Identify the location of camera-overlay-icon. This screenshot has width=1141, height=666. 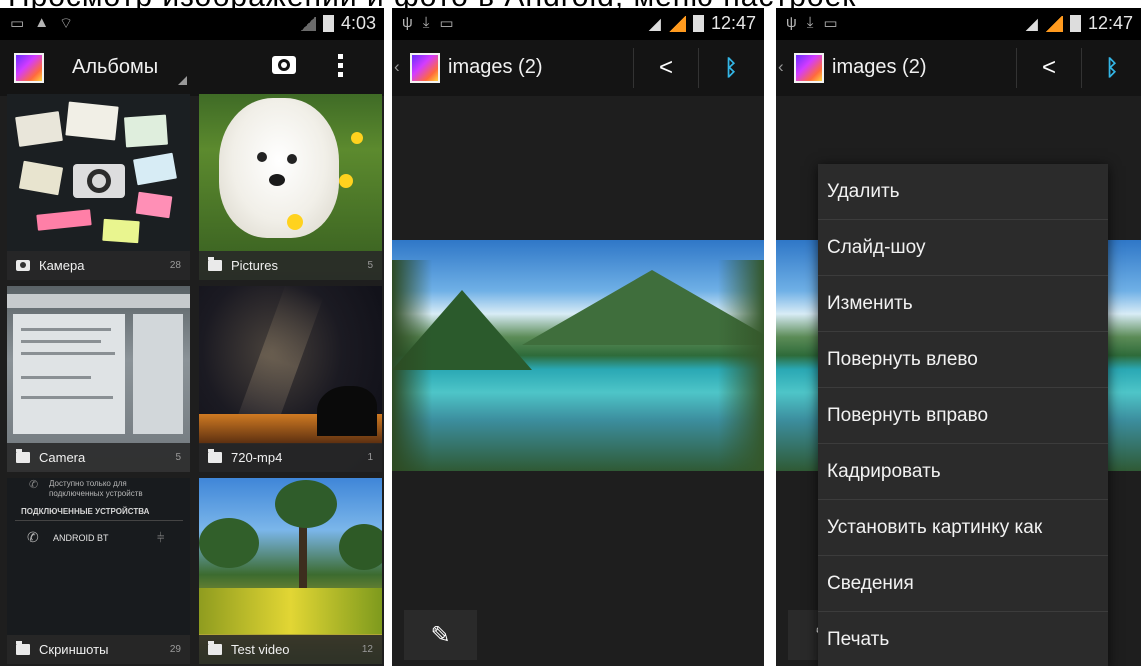
(99, 181).